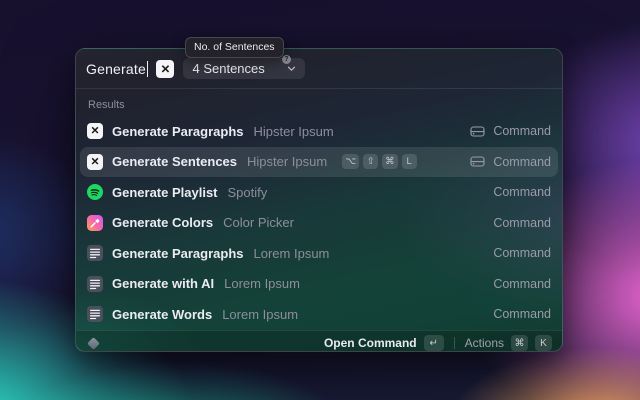  What do you see at coordinates (319, 340) in the screenshot?
I see `action-bar: Open Command ↵ Actions ⌘ K` at bounding box center [319, 340].